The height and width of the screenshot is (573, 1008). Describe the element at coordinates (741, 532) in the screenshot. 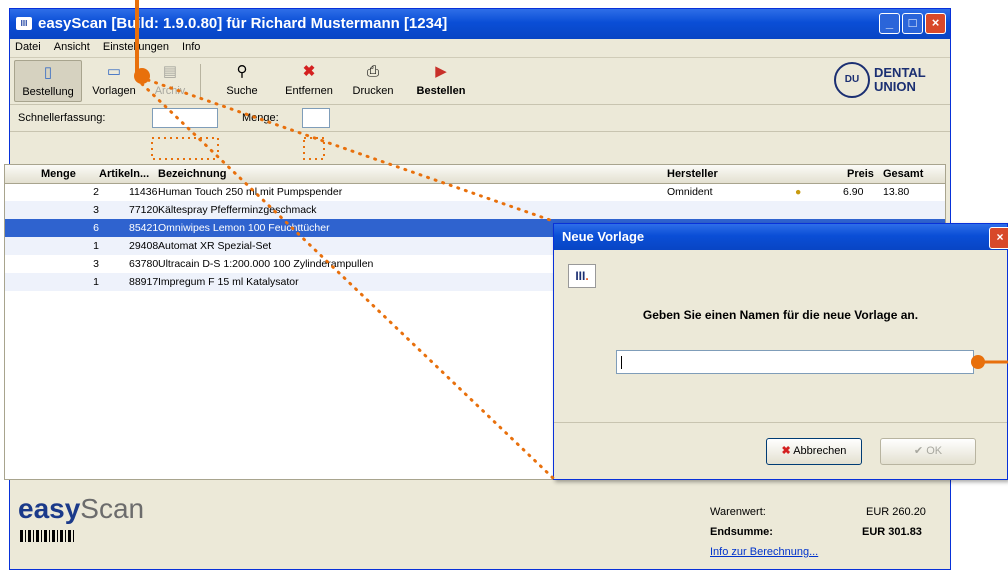

I see `endsumme-label: Endsumme:` at that location.